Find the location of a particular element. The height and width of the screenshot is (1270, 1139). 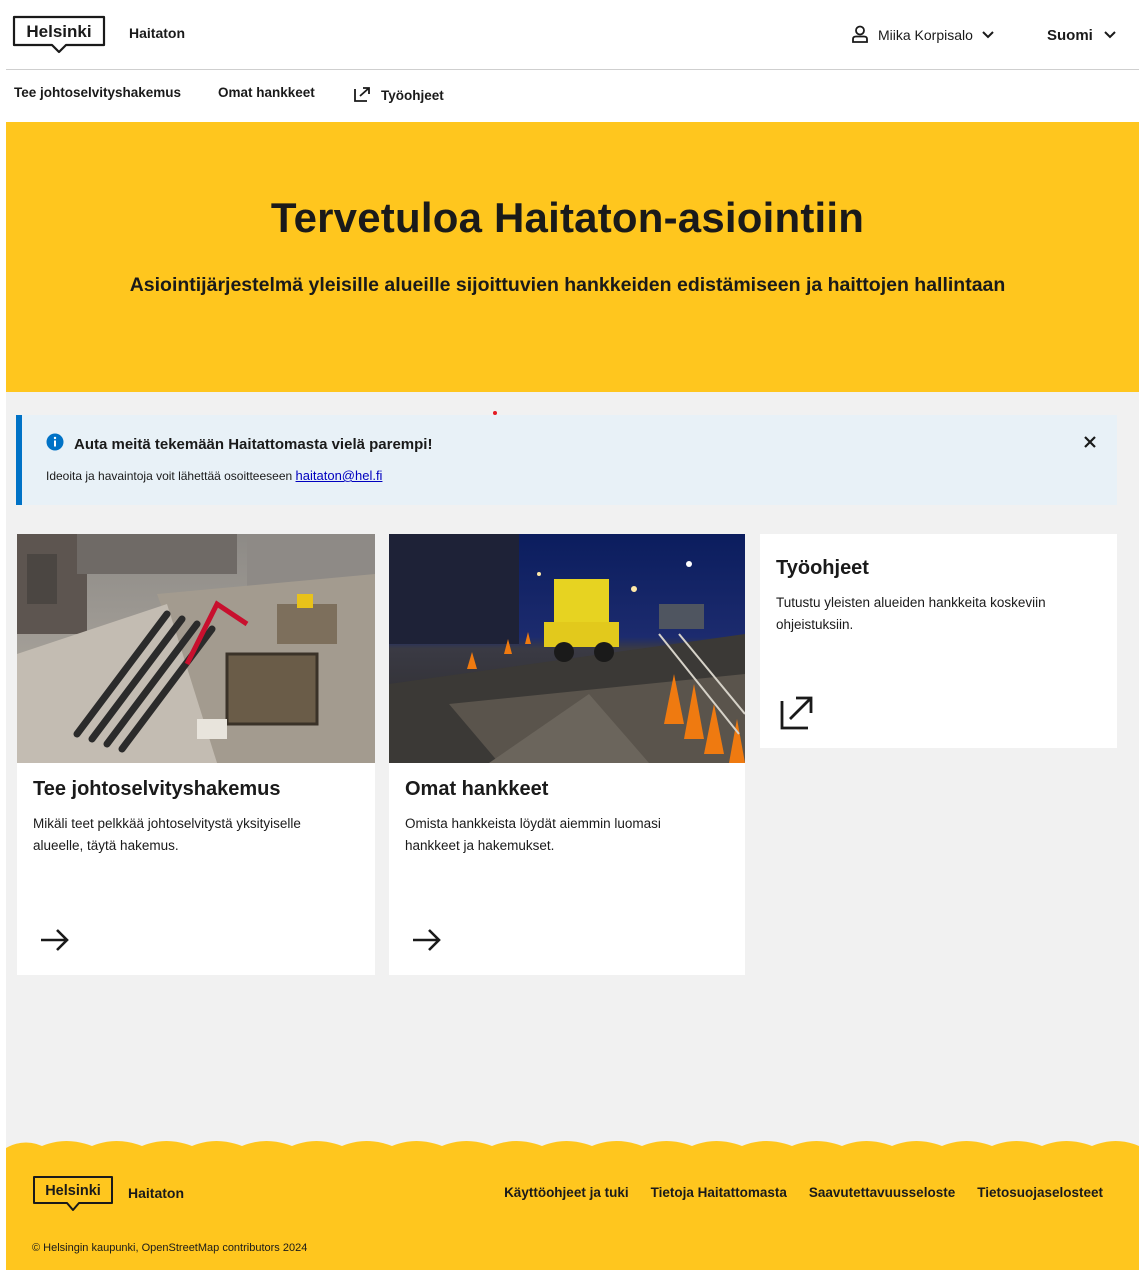

footer-link-tietoja: Tietoja Haitattomasta is located at coordinates (719, 1192).